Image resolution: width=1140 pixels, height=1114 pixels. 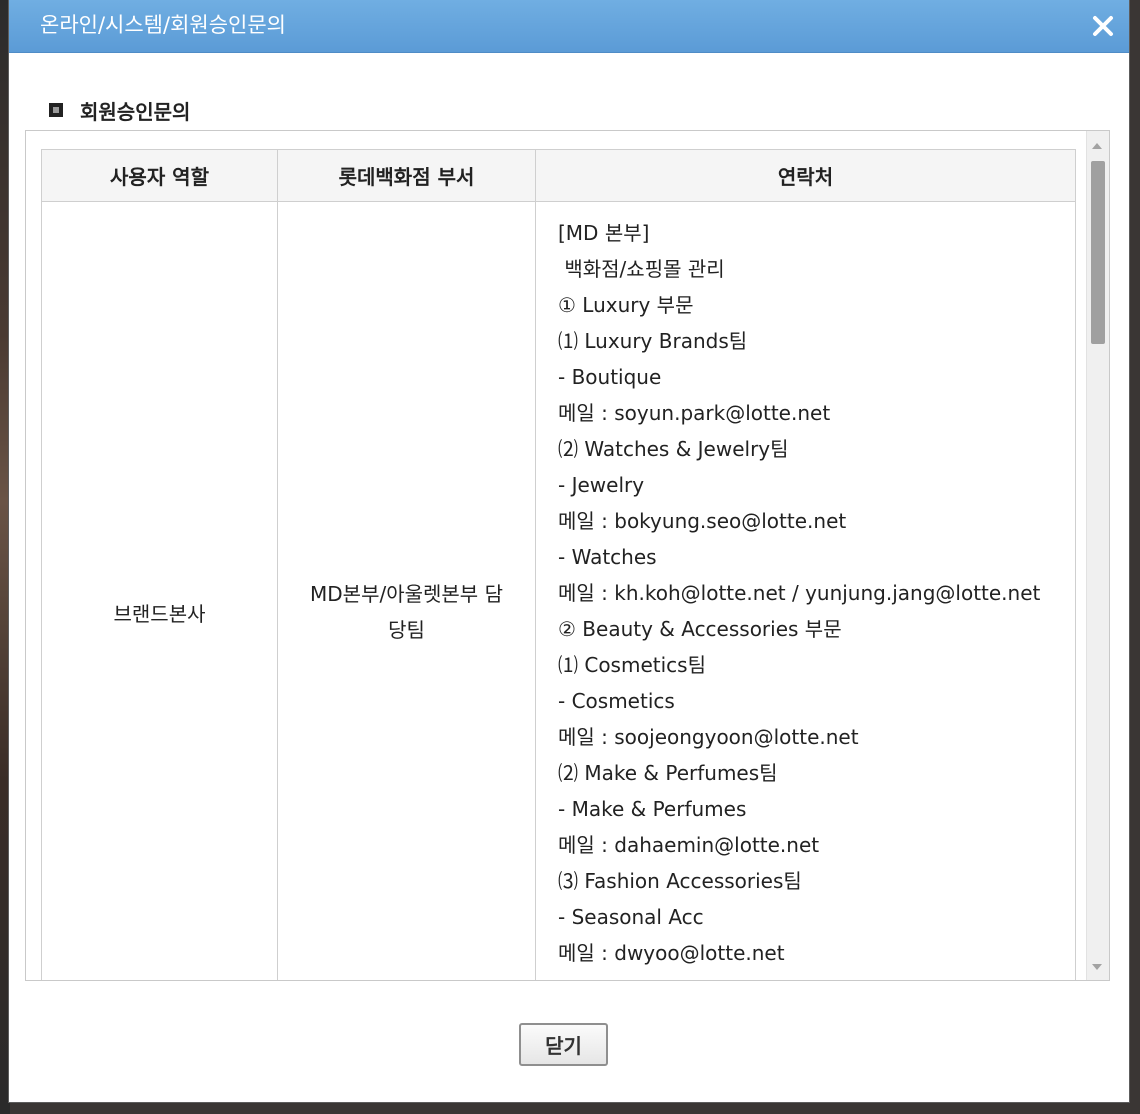 I want to click on square-bullet-icon, so click(x=56, y=110).